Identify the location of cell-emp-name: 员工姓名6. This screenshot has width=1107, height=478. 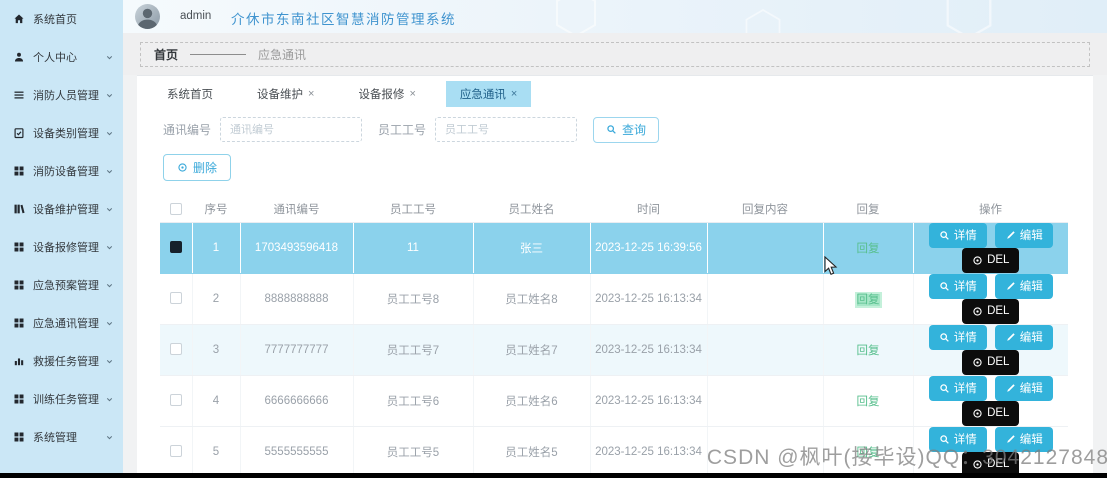
(532, 401).